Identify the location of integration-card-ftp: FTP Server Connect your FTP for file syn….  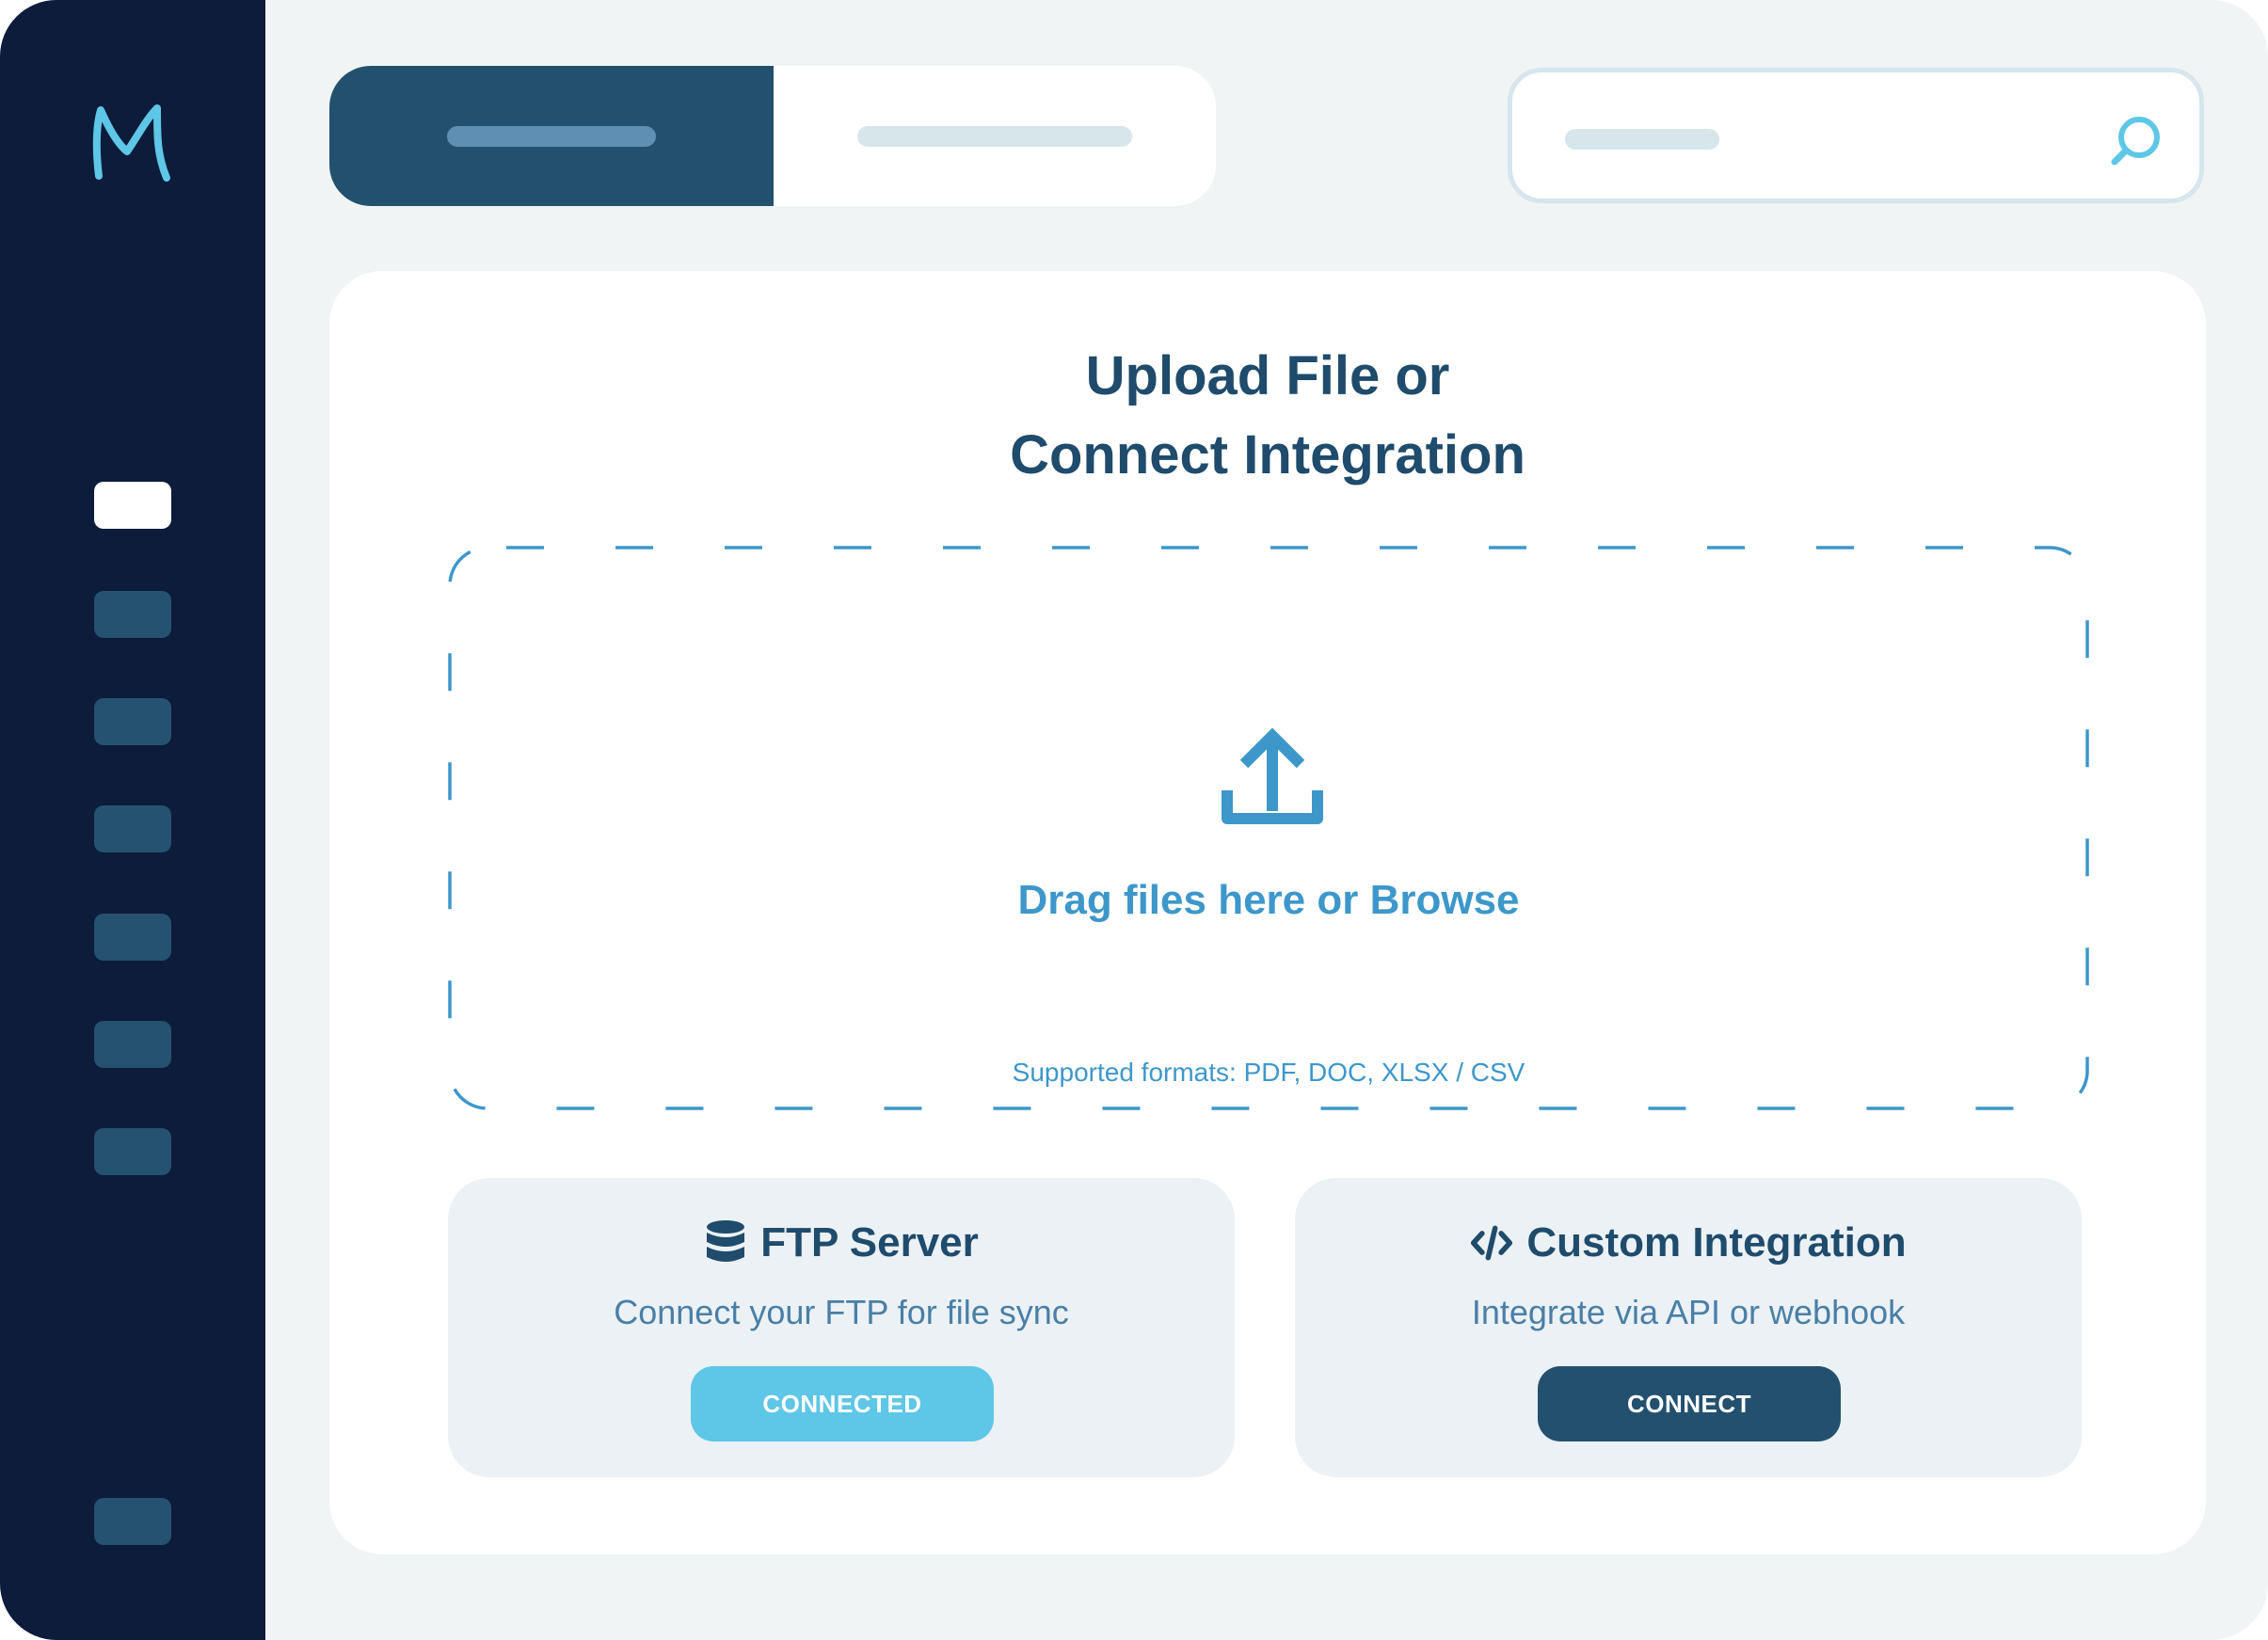
(841, 1327).